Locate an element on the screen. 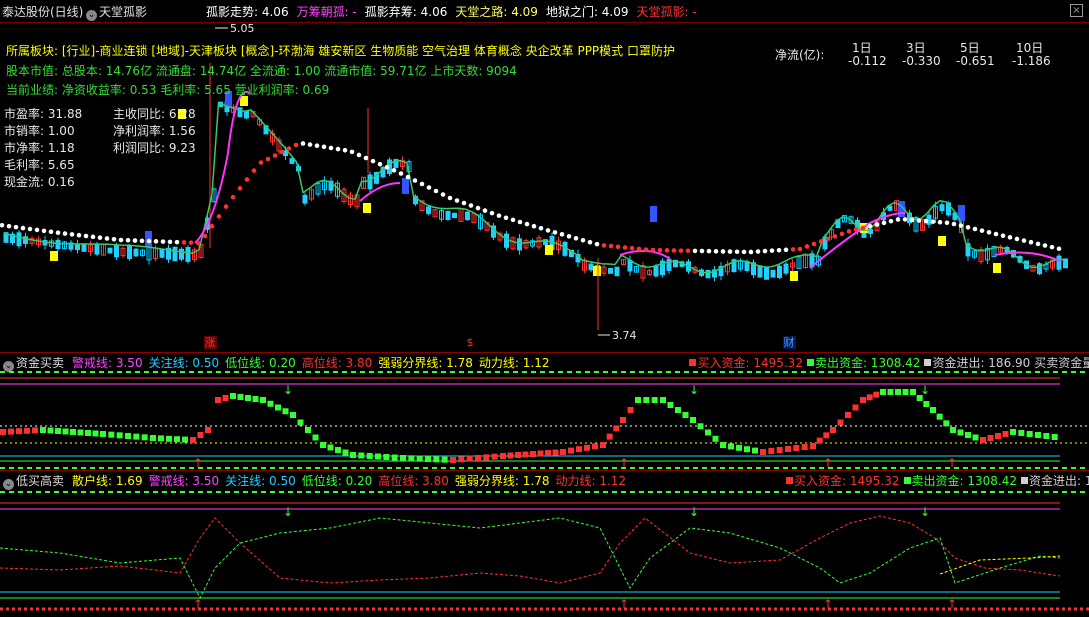 The image size is (1089, 617). indicator-value: 资金进出: 186.90 is located at coordinates (977, 363).